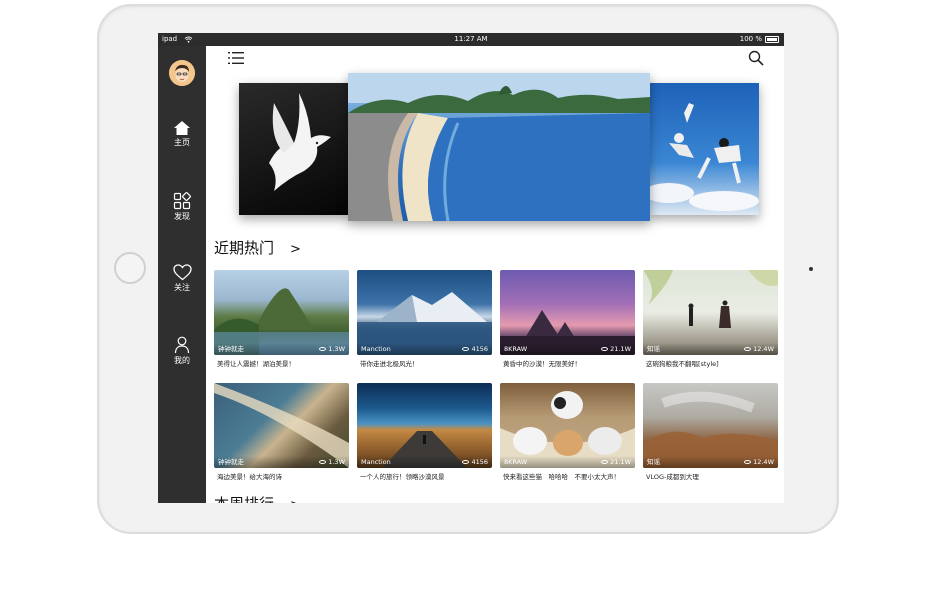  I want to click on banner-dove, so click(294, 149).